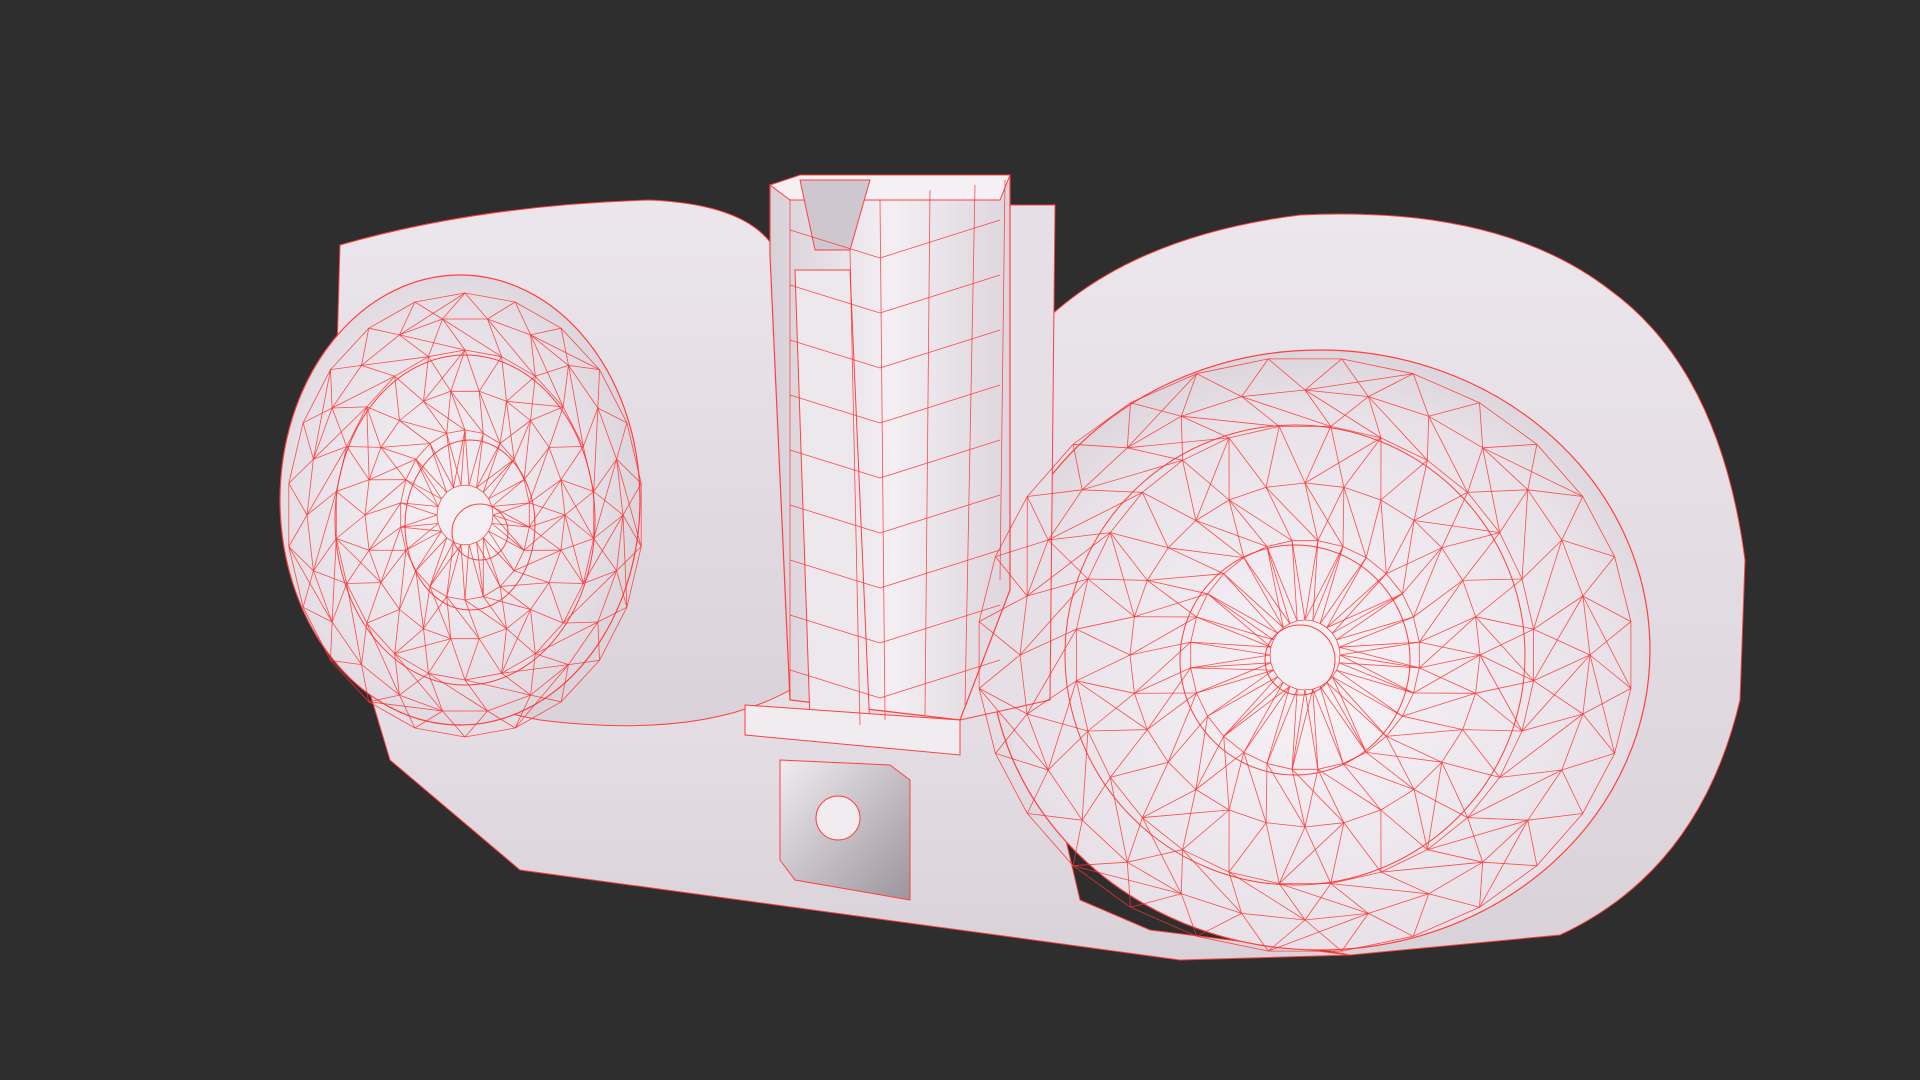  Describe the element at coordinates (1300, 660) in the screenshot. I see `right-drum-bolt` at that location.